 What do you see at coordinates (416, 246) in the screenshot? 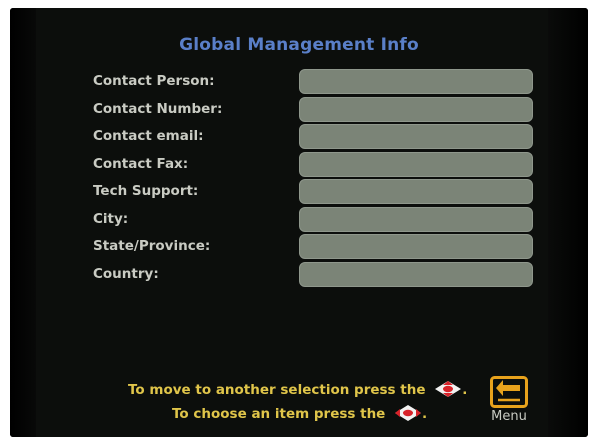
I see `state-province-field` at bounding box center [416, 246].